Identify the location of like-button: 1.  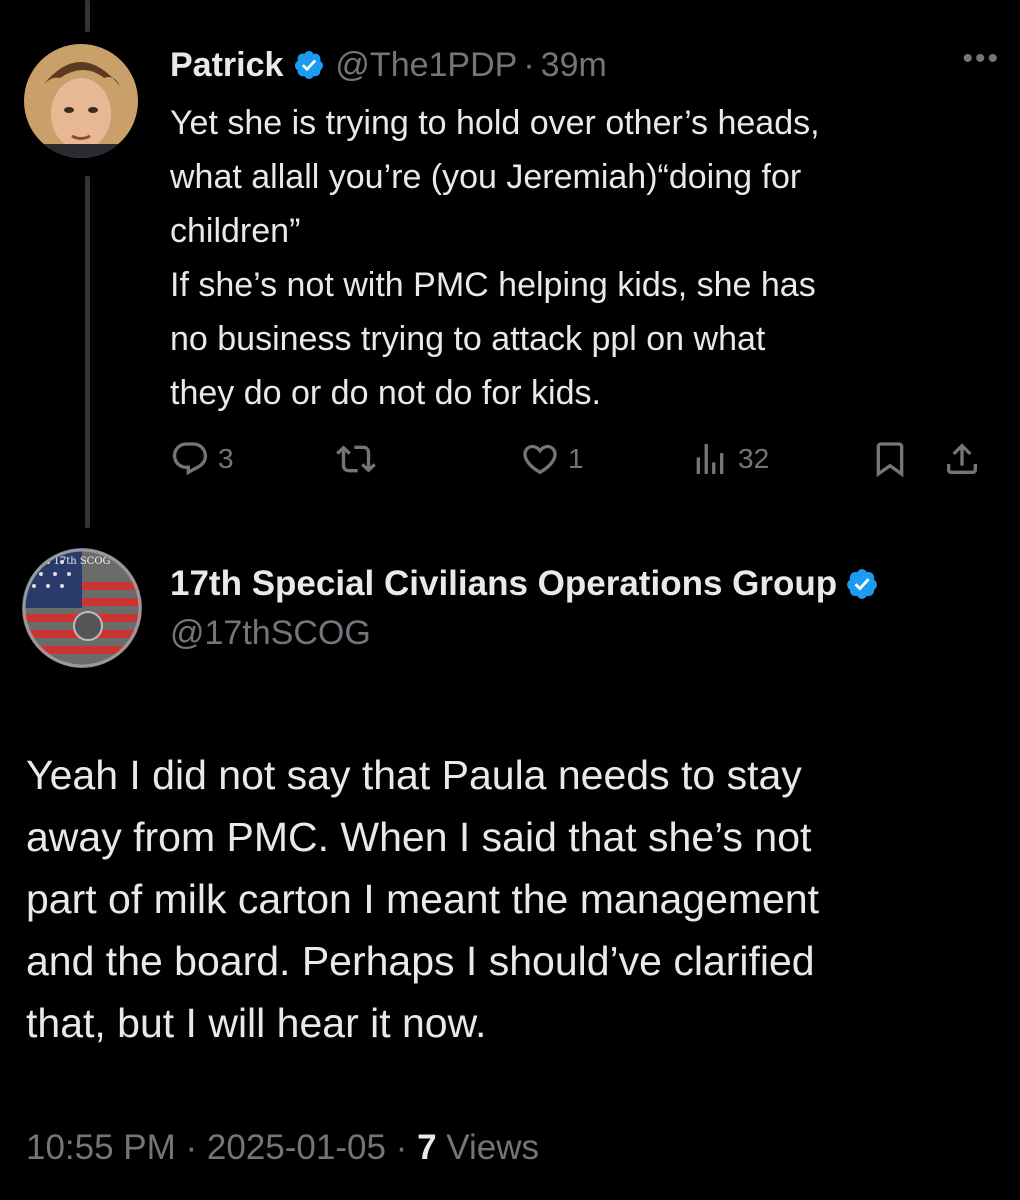
(552, 459).